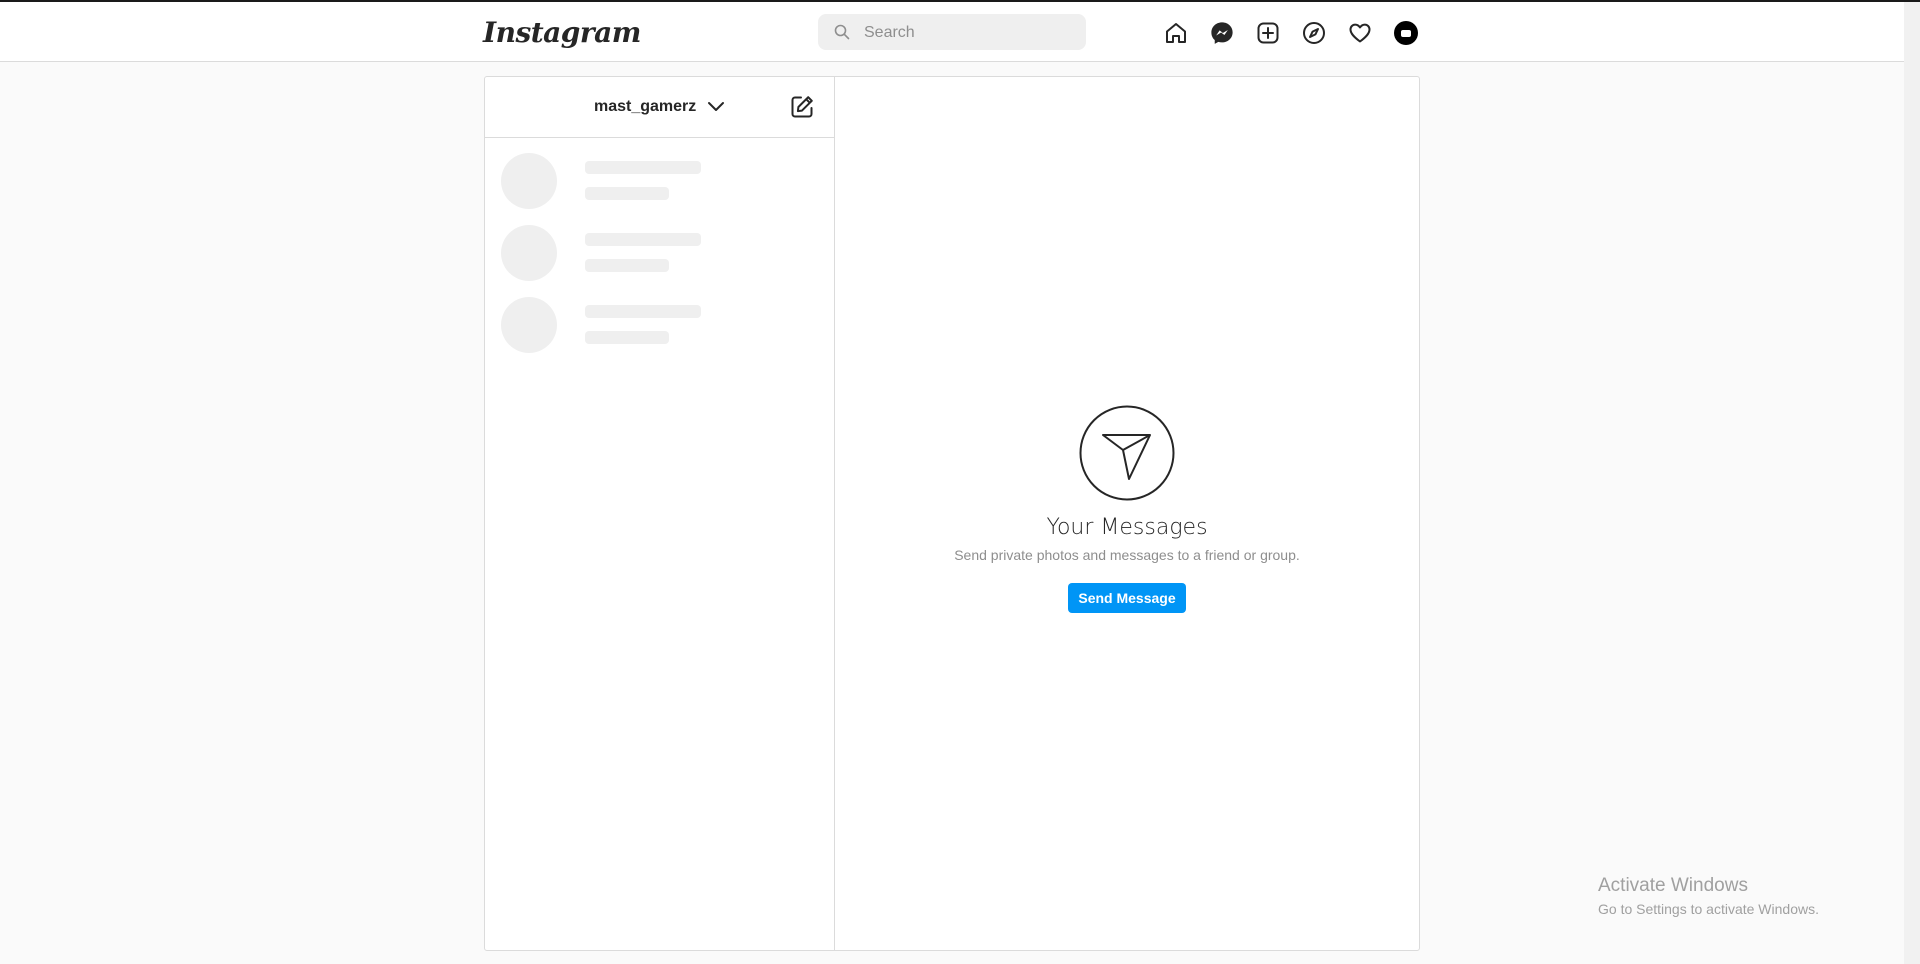 The height and width of the screenshot is (964, 1920). What do you see at coordinates (1912, 483) in the screenshot?
I see `page-scrollbar` at bounding box center [1912, 483].